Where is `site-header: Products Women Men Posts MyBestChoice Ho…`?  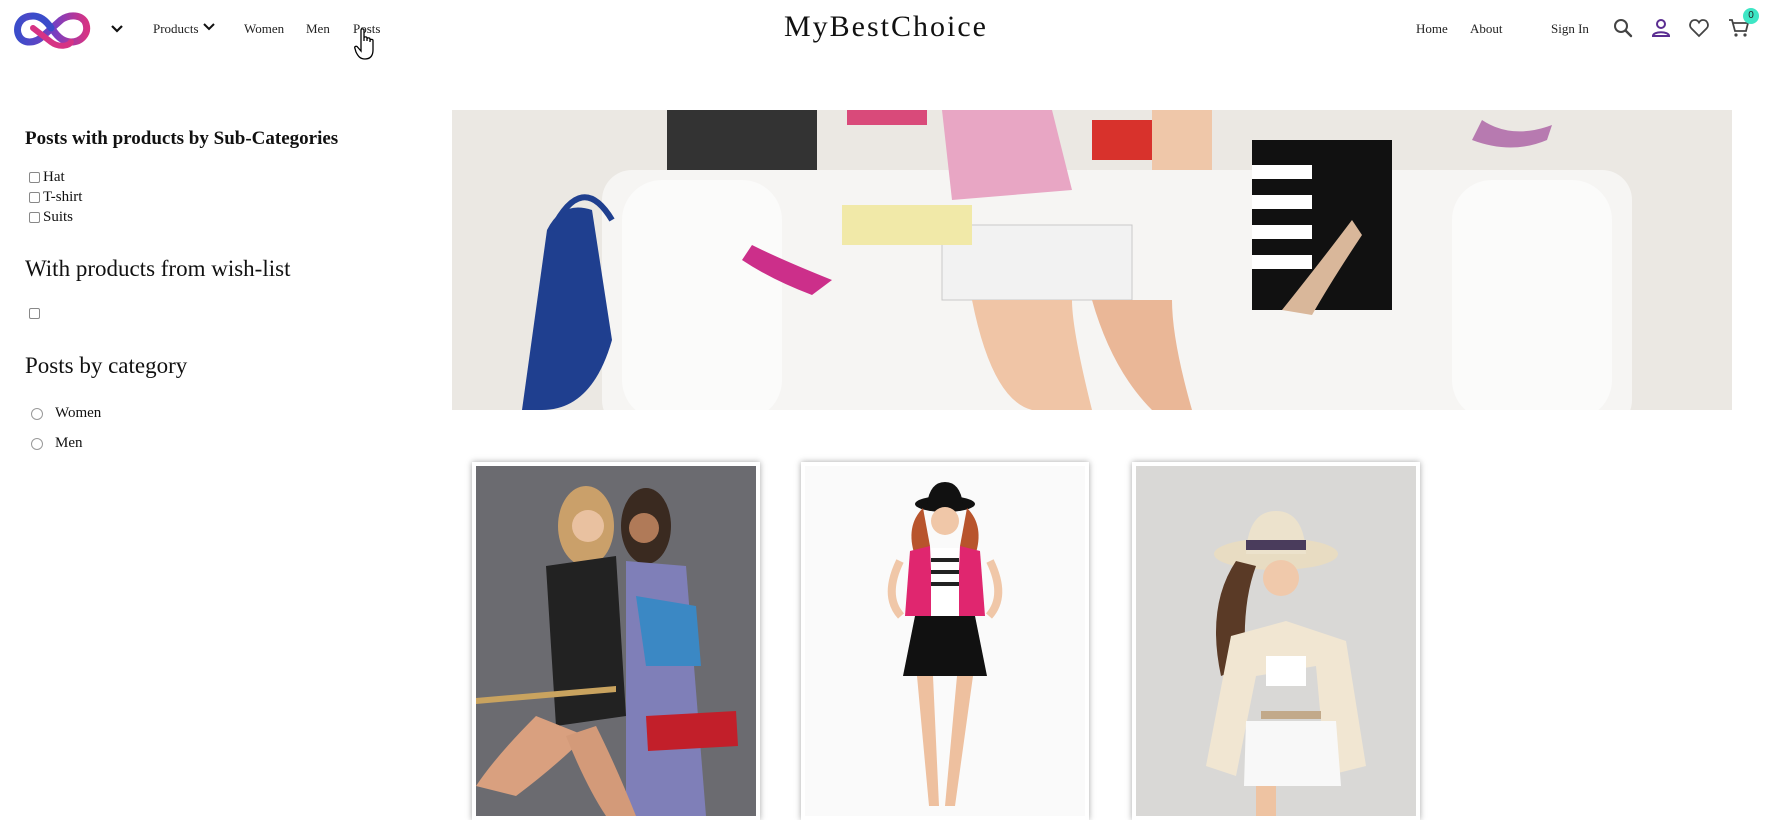
site-header: Products Women Men Posts MyBestChoice Ho… is located at coordinates (886, 31).